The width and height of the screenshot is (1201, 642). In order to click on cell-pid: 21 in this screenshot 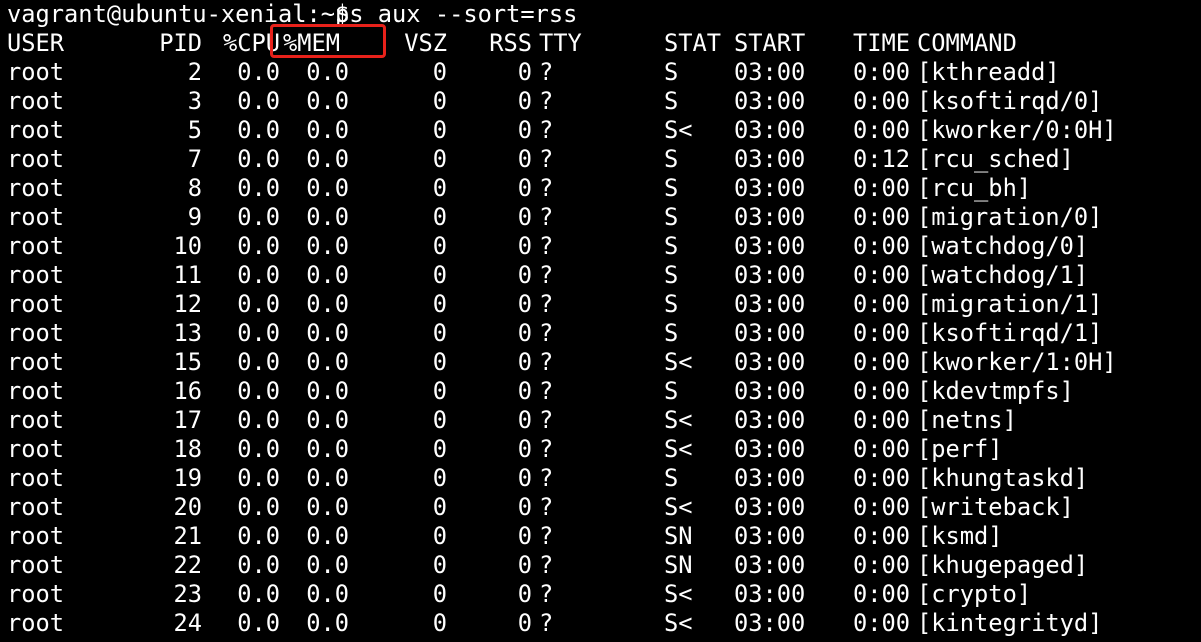, I will do `click(187, 536)`.